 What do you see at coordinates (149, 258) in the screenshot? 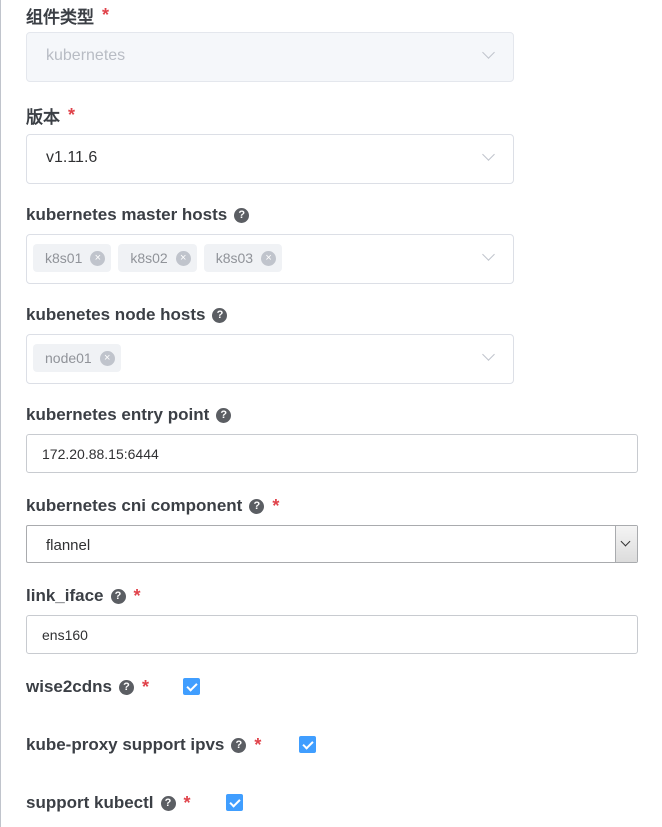
I see `host-tag-label: k8s02` at bounding box center [149, 258].